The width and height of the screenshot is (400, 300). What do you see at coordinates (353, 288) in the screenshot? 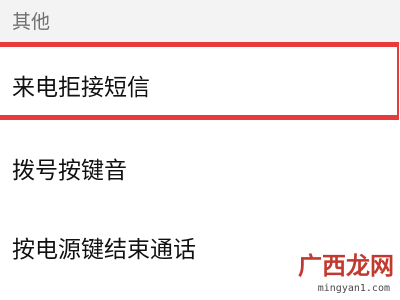
I see `watermark-url-text: mingyan1.com` at bounding box center [353, 288].